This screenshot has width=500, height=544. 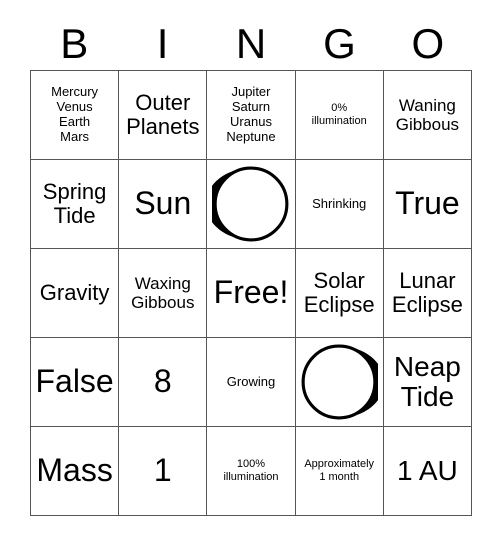 I want to click on bingo-cell-full-illumination: 100% illumination, so click(x=251, y=471).